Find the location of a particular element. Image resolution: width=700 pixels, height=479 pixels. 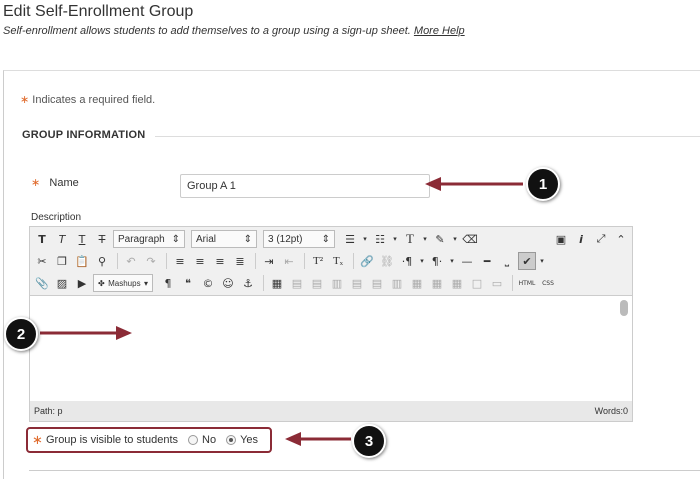

redo-icon: ↷ is located at coordinates (151, 261).